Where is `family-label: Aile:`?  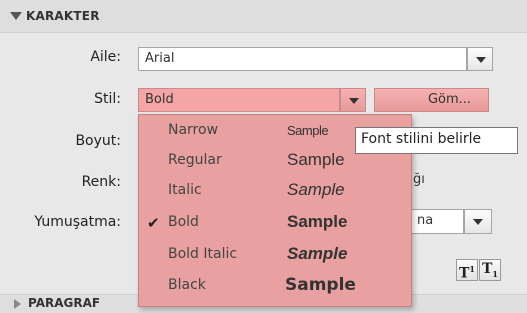
family-label: Aile: is located at coordinates (105, 57).